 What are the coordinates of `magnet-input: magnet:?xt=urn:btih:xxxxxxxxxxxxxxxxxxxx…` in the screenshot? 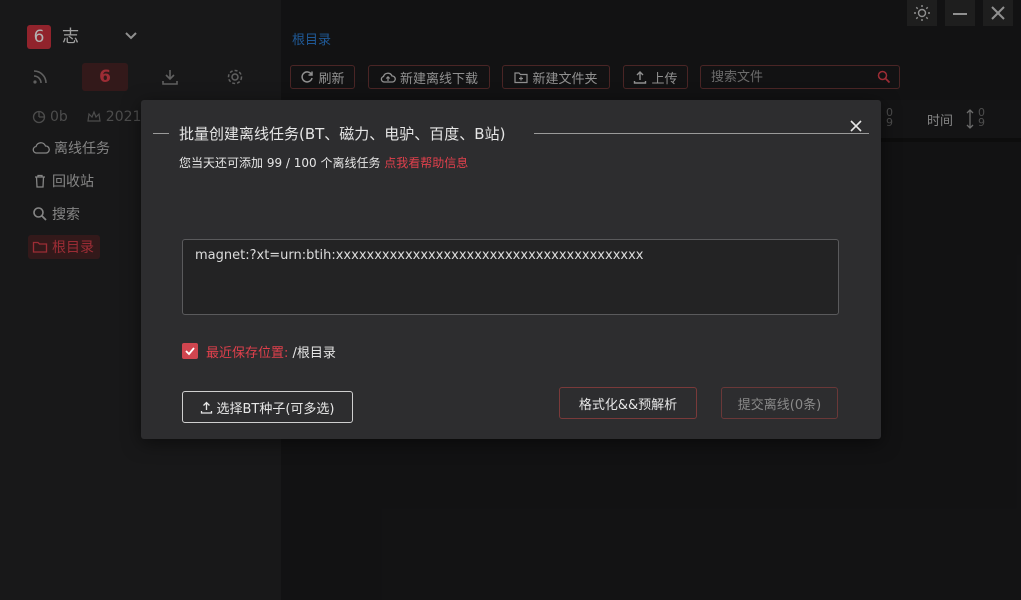 It's located at (510, 277).